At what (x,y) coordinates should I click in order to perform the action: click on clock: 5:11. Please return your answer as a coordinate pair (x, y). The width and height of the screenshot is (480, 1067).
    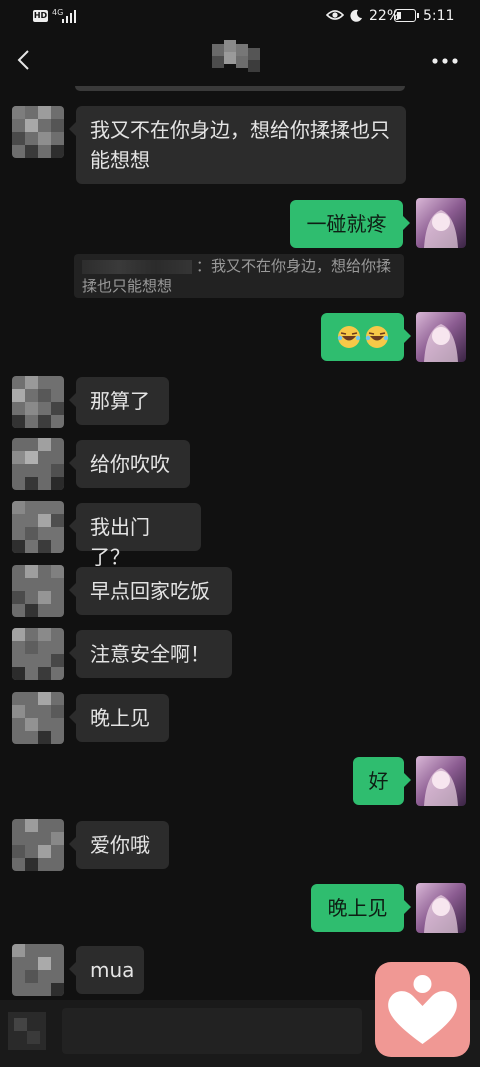
    Looking at the image, I should click on (439, 16).